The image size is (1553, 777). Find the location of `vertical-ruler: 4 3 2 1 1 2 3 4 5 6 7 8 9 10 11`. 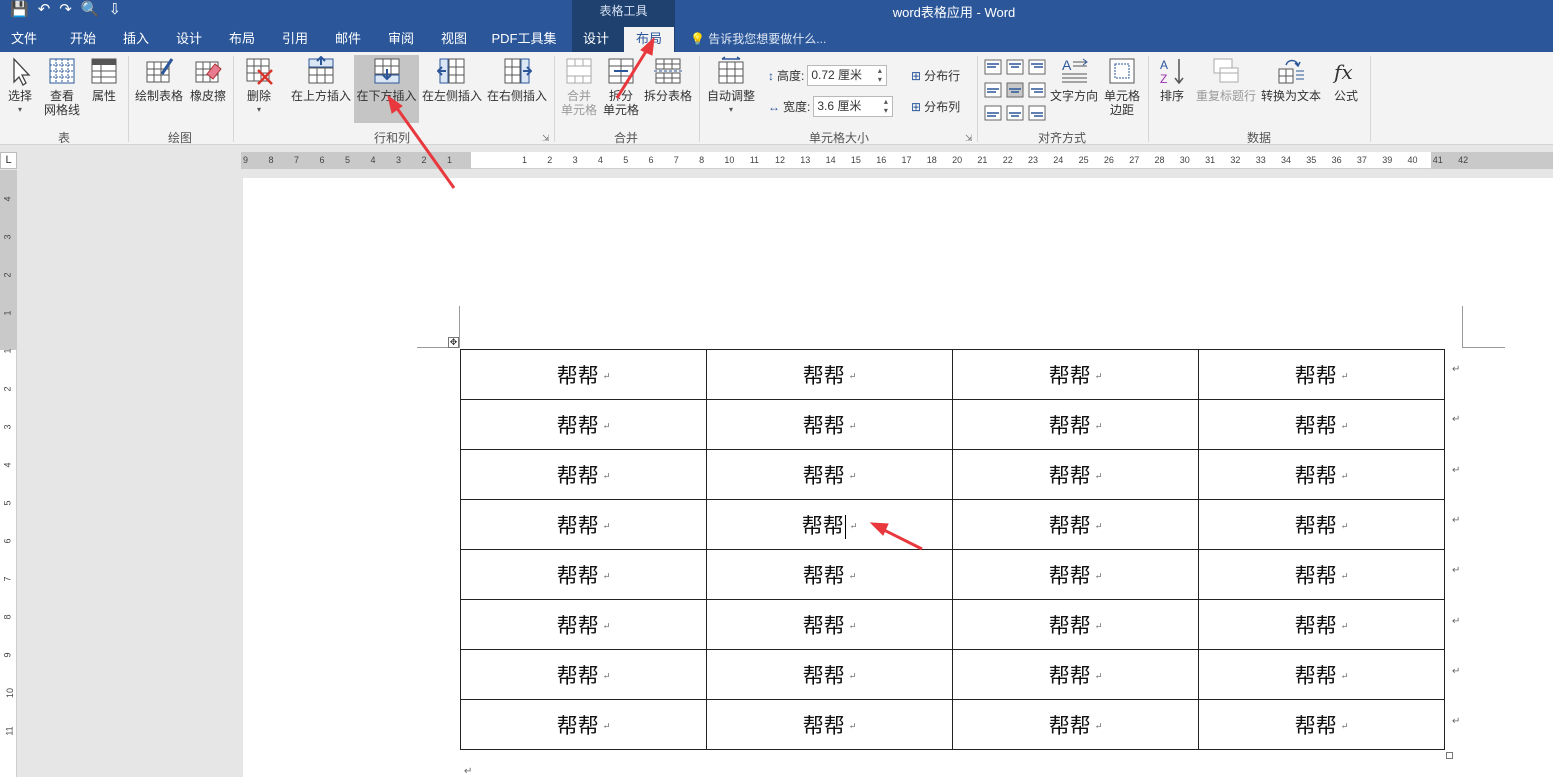

vertical-ruler: 4 3 2 1 1 2 3 4 5 6 7 8 9 10 11 is located at coordinates (8, 473).